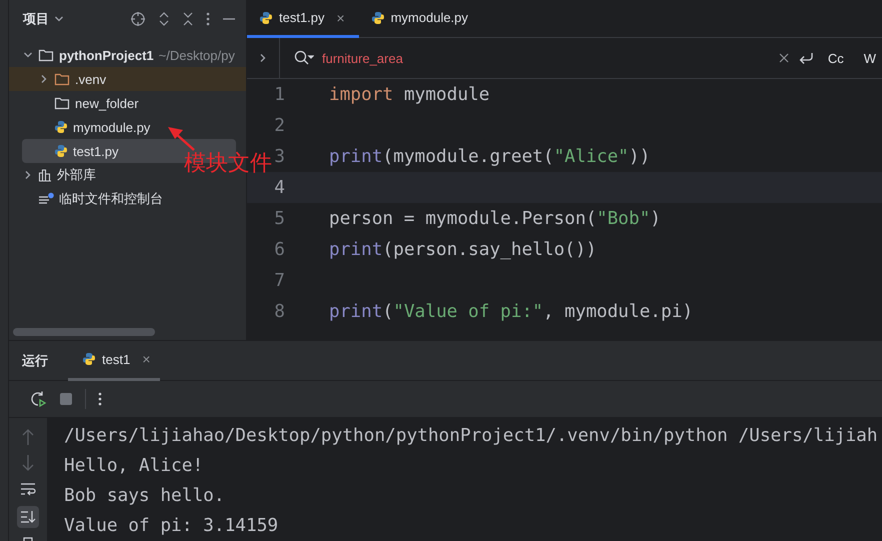 This screenshot has width=882, height=541. What do you see at coordinates (870, 58) in the screenshot?
I see `search-option-toggle: W` at bounding box center [870, 58].